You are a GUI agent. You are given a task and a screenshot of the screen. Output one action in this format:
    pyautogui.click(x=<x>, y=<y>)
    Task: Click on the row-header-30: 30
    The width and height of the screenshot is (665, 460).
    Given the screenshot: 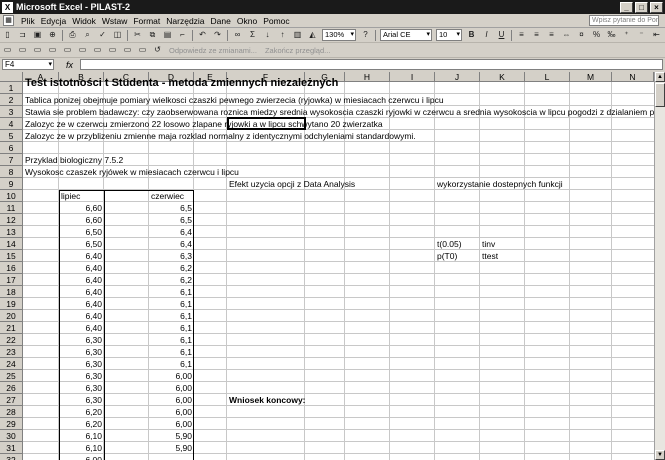 What is the action you would take?
    pyautogui.click(x=11, y=436)
    